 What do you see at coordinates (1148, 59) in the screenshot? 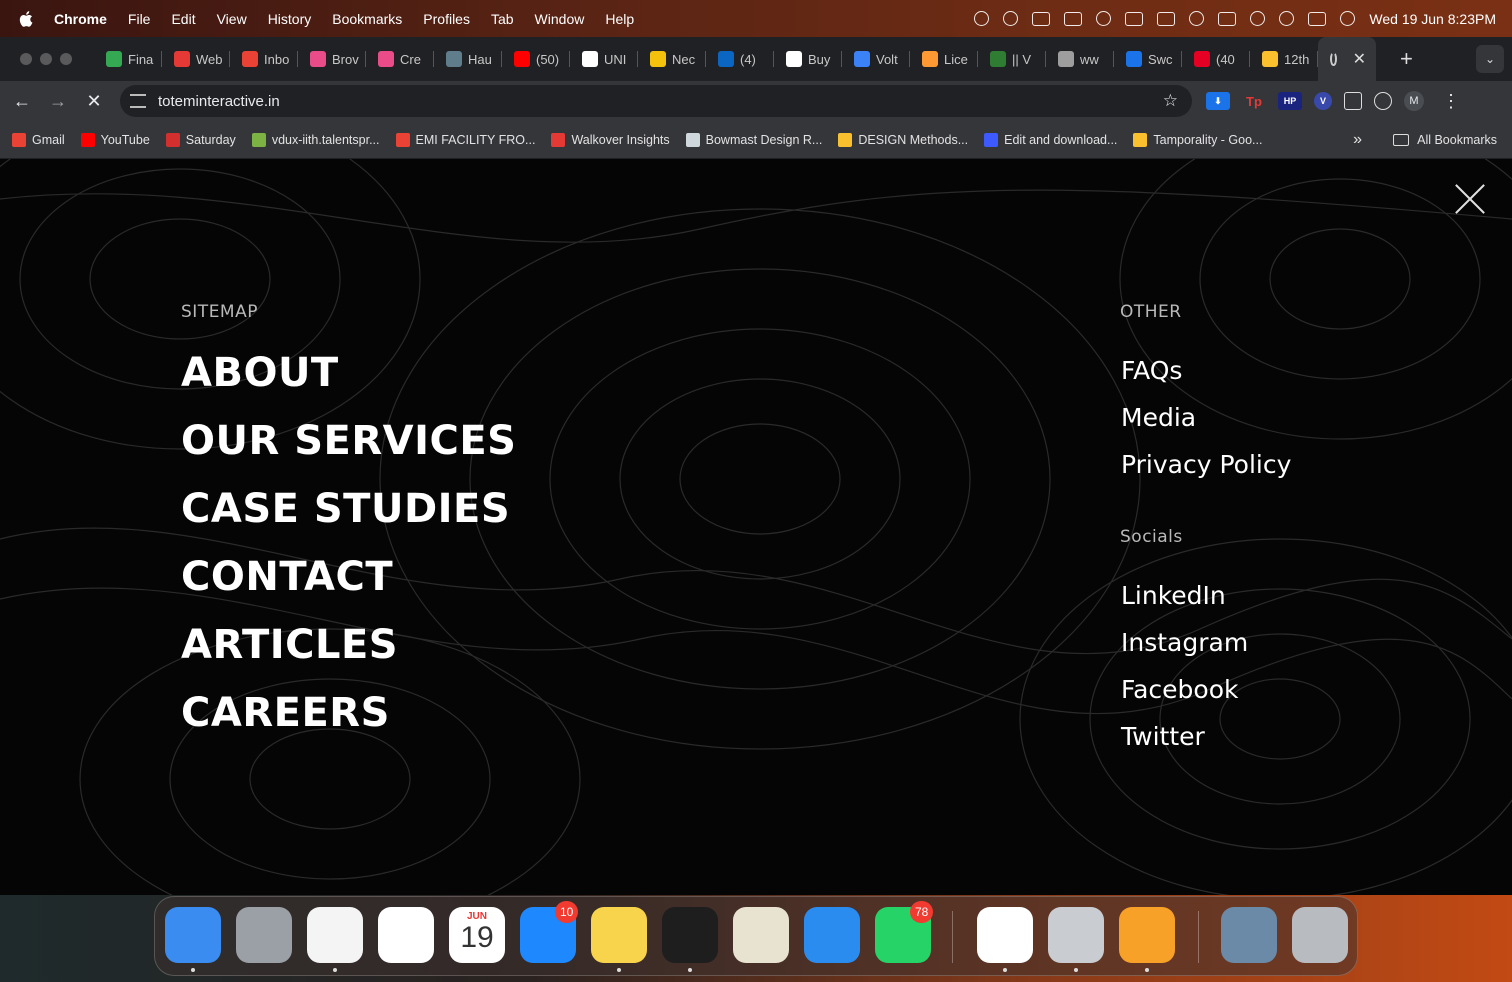
I see `browser-tab: Swc` at bounding box center [1148, 59].